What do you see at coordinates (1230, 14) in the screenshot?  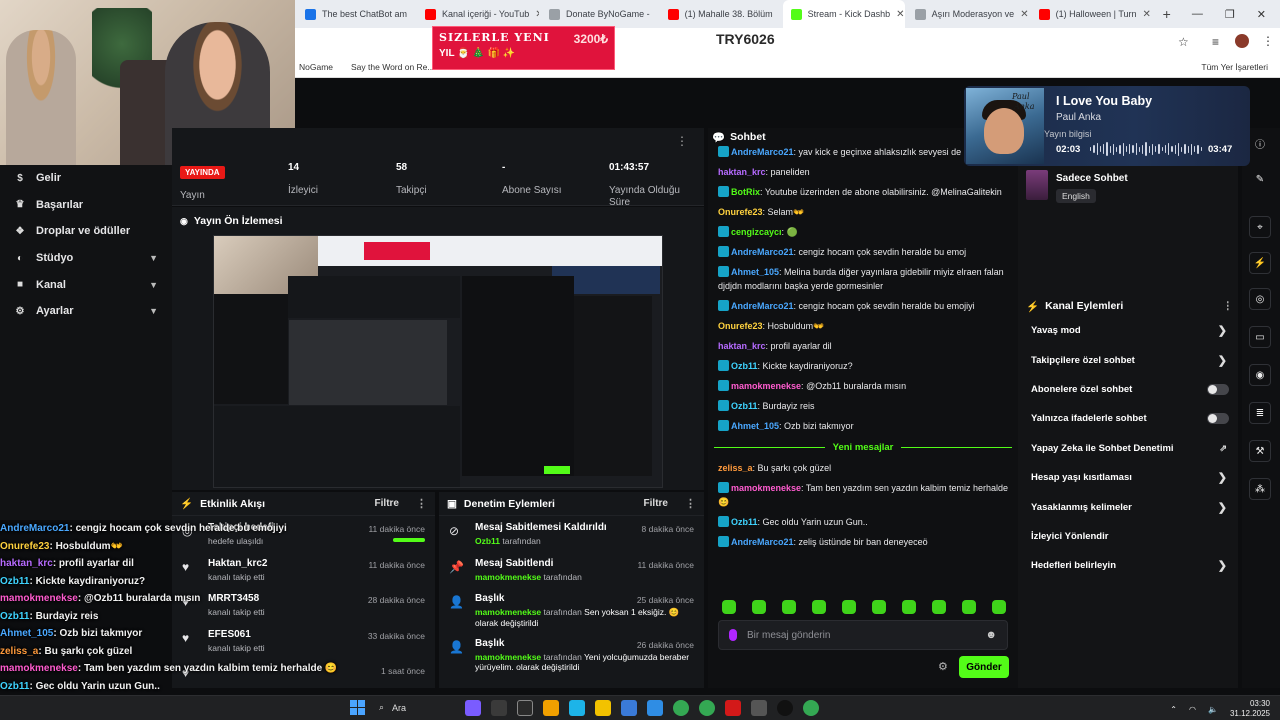 I see `maximize-icon: ❐` at bounding box center [1230, 14].